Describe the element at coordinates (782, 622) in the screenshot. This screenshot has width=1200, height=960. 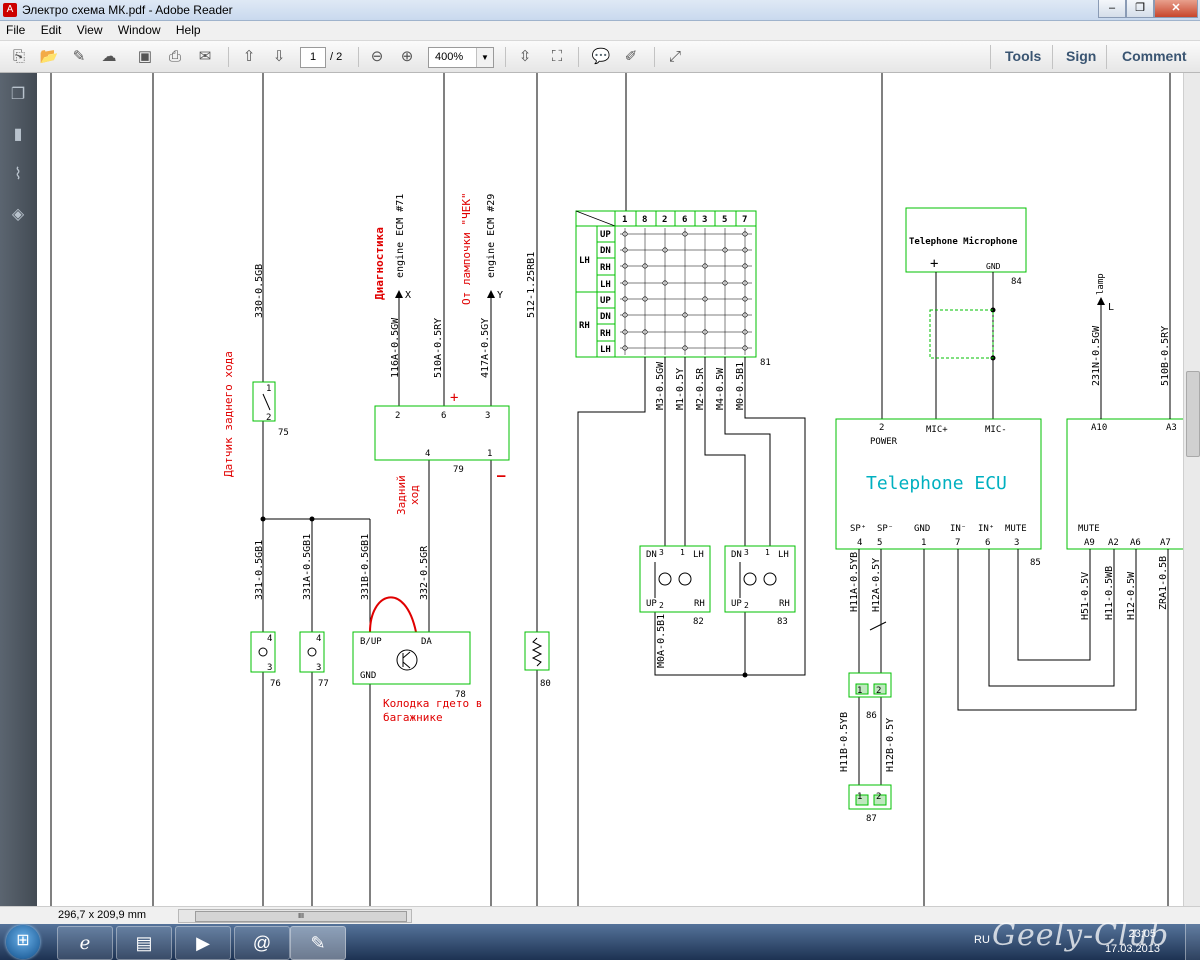
I see `component-id: 83` at that location.